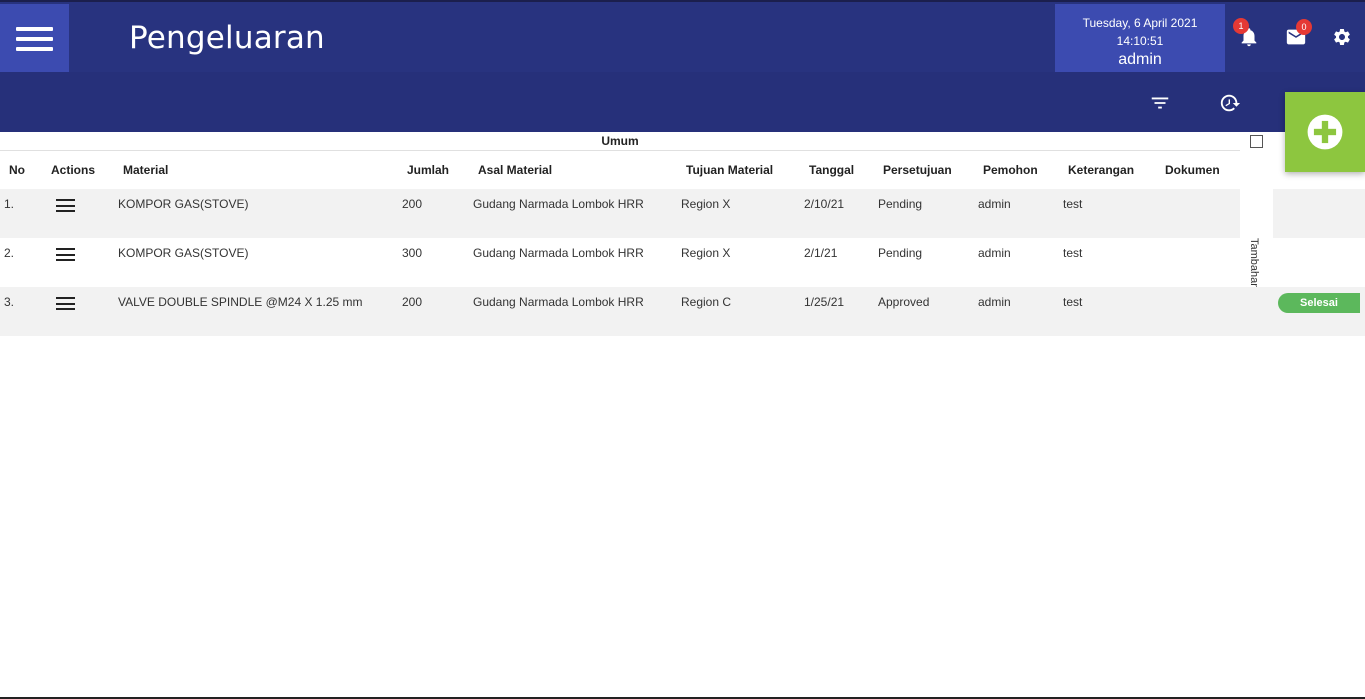 This screenshot has height=699, width=1365. Describe the element at coordinates (1140, 60) in the screenshot. I see `user-name: admin` at that location.